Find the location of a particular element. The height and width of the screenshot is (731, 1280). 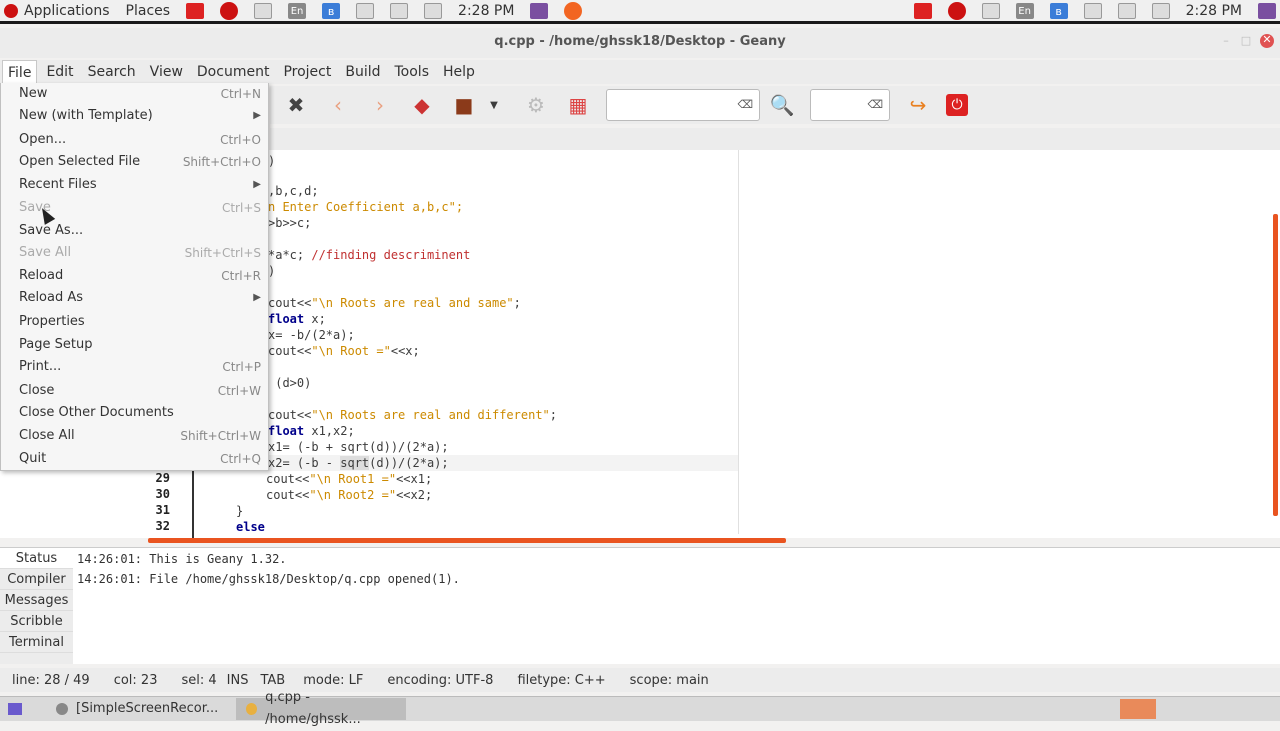

menu-item-save-all: Save All Shift+Ctrl+S is located at coordinates (141, 253).